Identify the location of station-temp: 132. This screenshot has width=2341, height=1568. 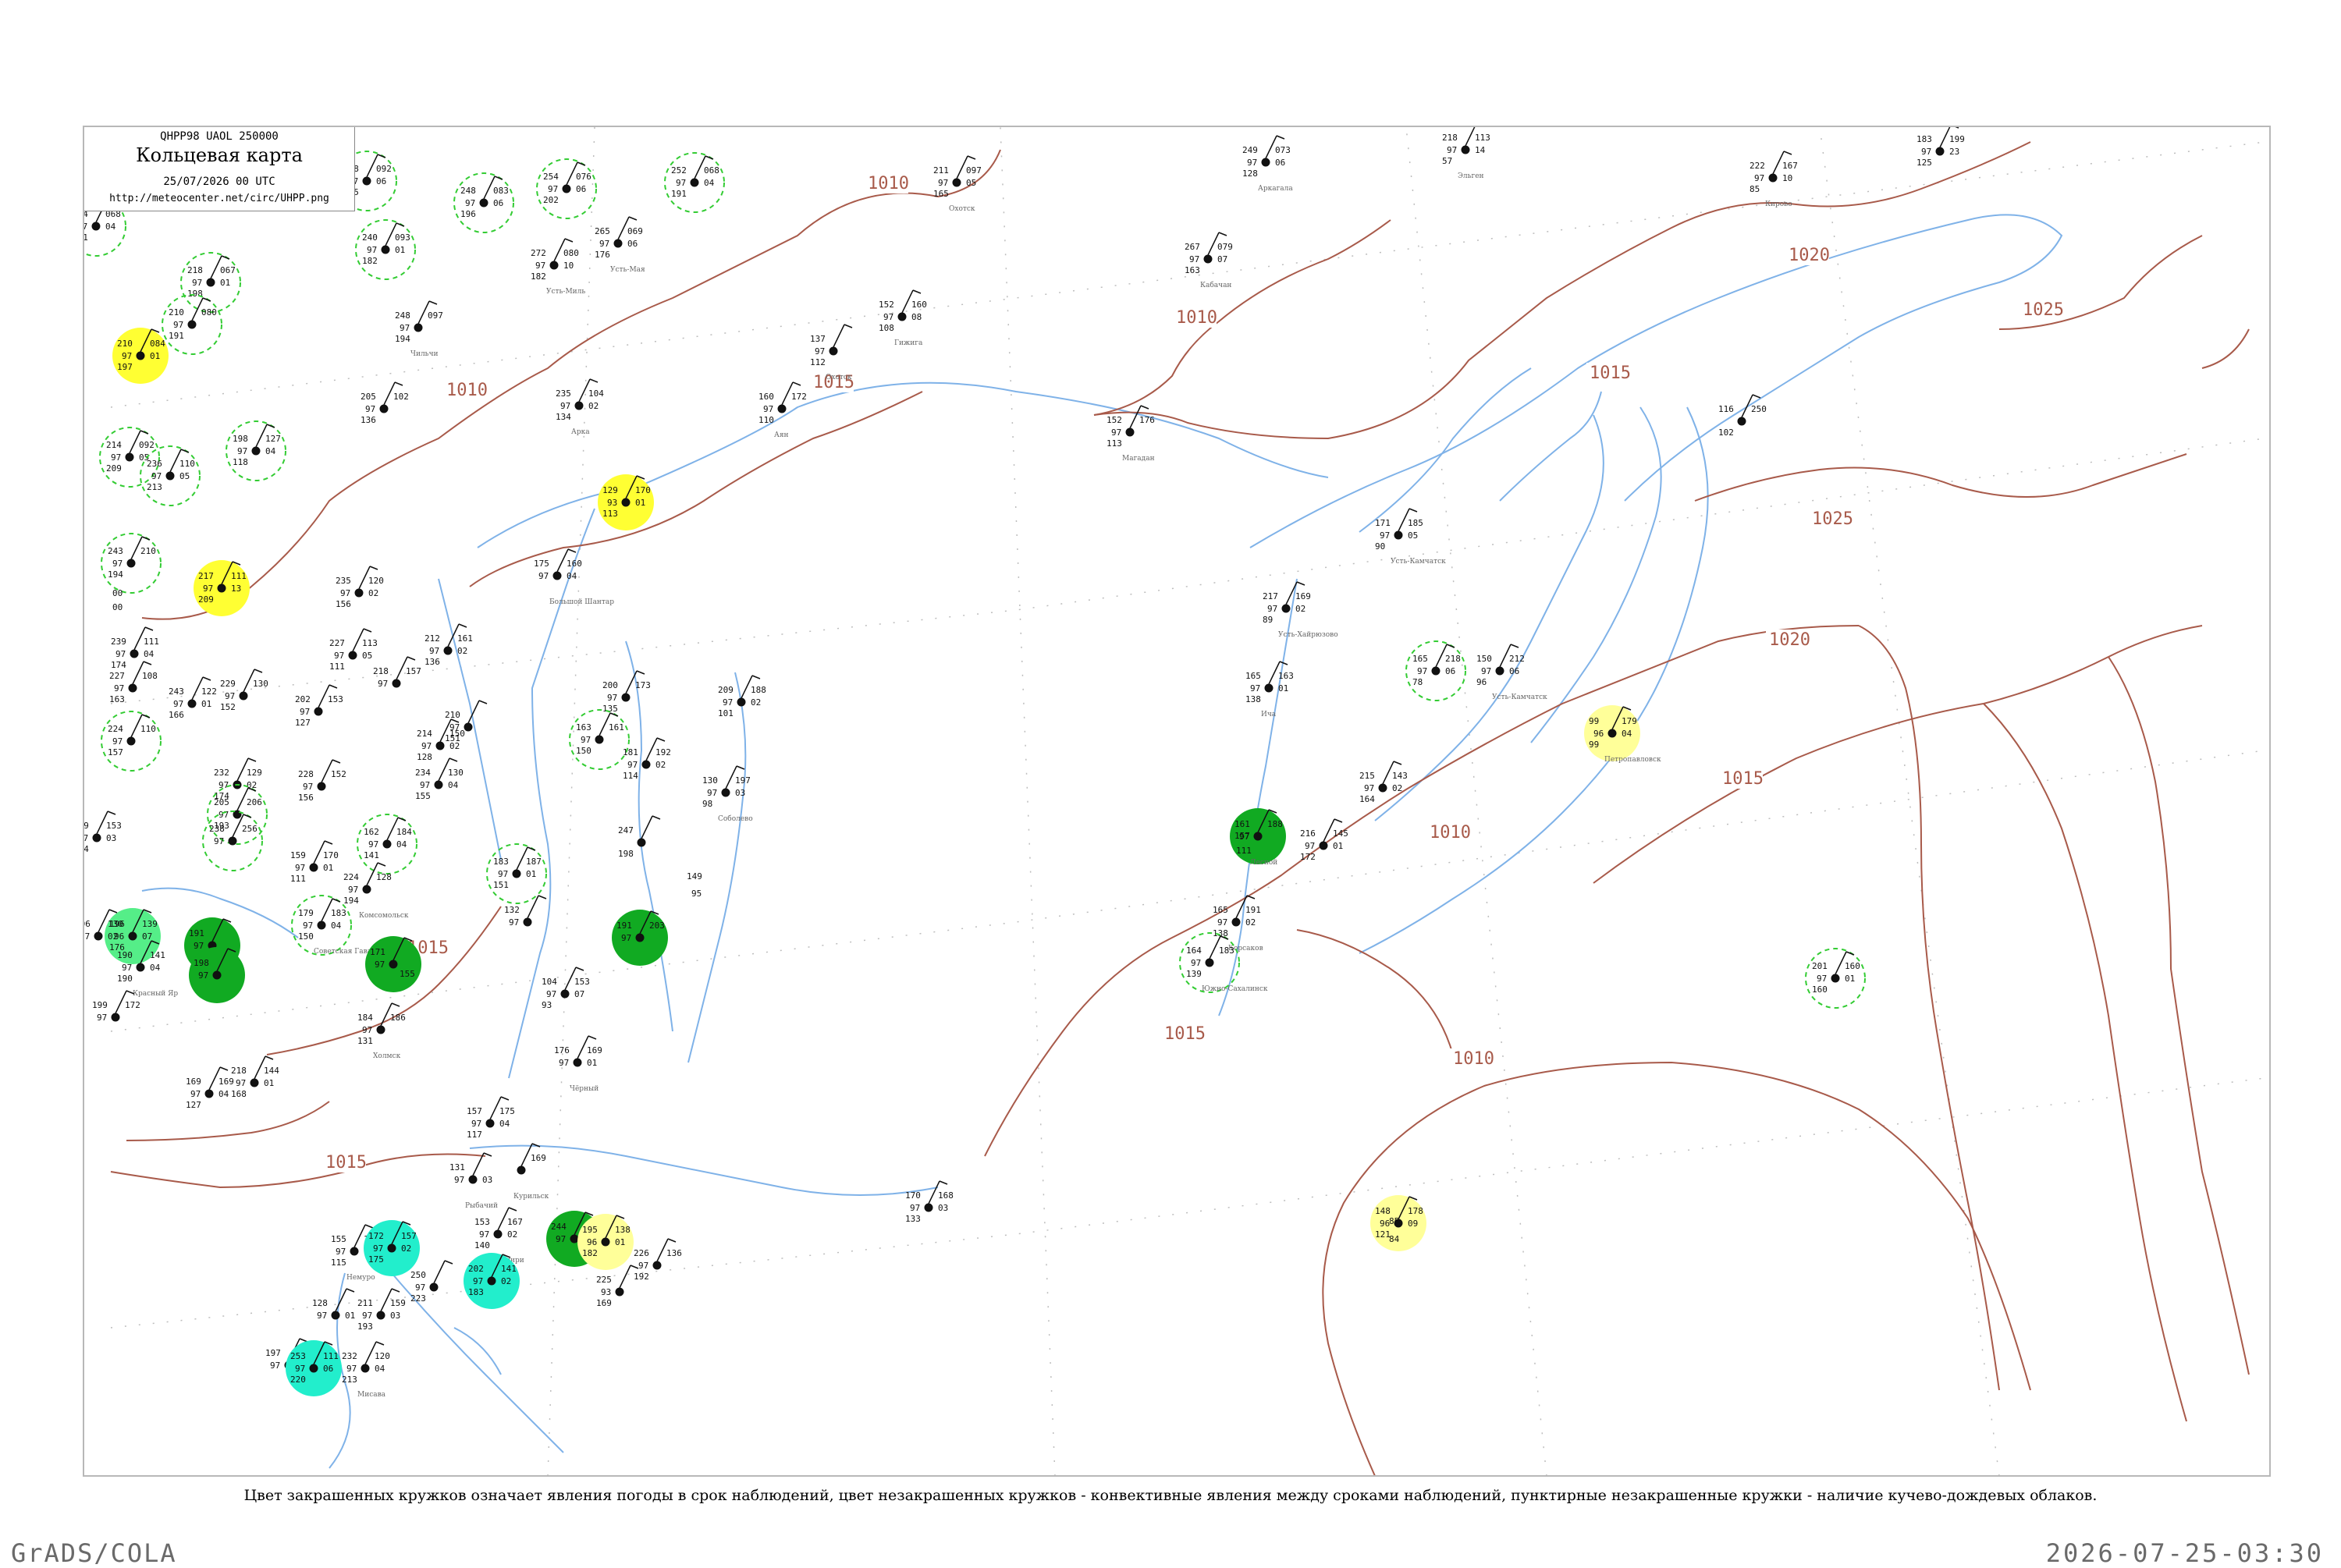
(512, 910).